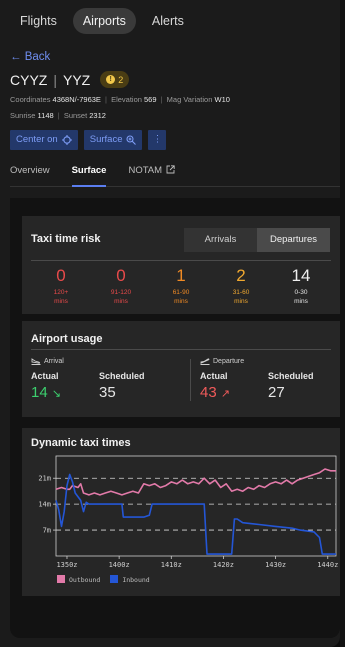 Image resolution: width=345 pixels, height=647 pixels. Describe the element at coordinates (190, 380) in the screenshot. I see `usage-column-divider` at that location.